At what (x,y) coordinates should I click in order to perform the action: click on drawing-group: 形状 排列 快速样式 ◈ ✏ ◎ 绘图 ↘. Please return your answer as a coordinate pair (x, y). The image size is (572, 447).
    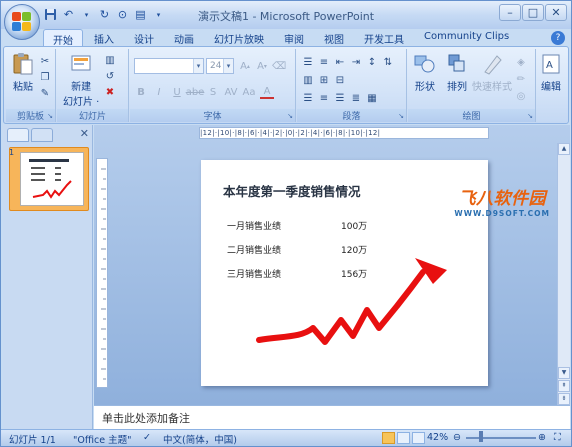
    Looking at the image, I should click on (472, 85).